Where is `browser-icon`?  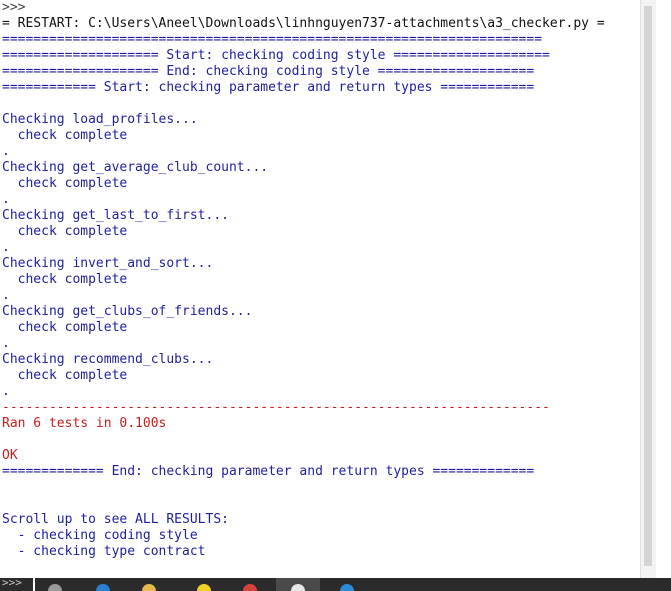
browser-icon is located at coordinates (103, 587).